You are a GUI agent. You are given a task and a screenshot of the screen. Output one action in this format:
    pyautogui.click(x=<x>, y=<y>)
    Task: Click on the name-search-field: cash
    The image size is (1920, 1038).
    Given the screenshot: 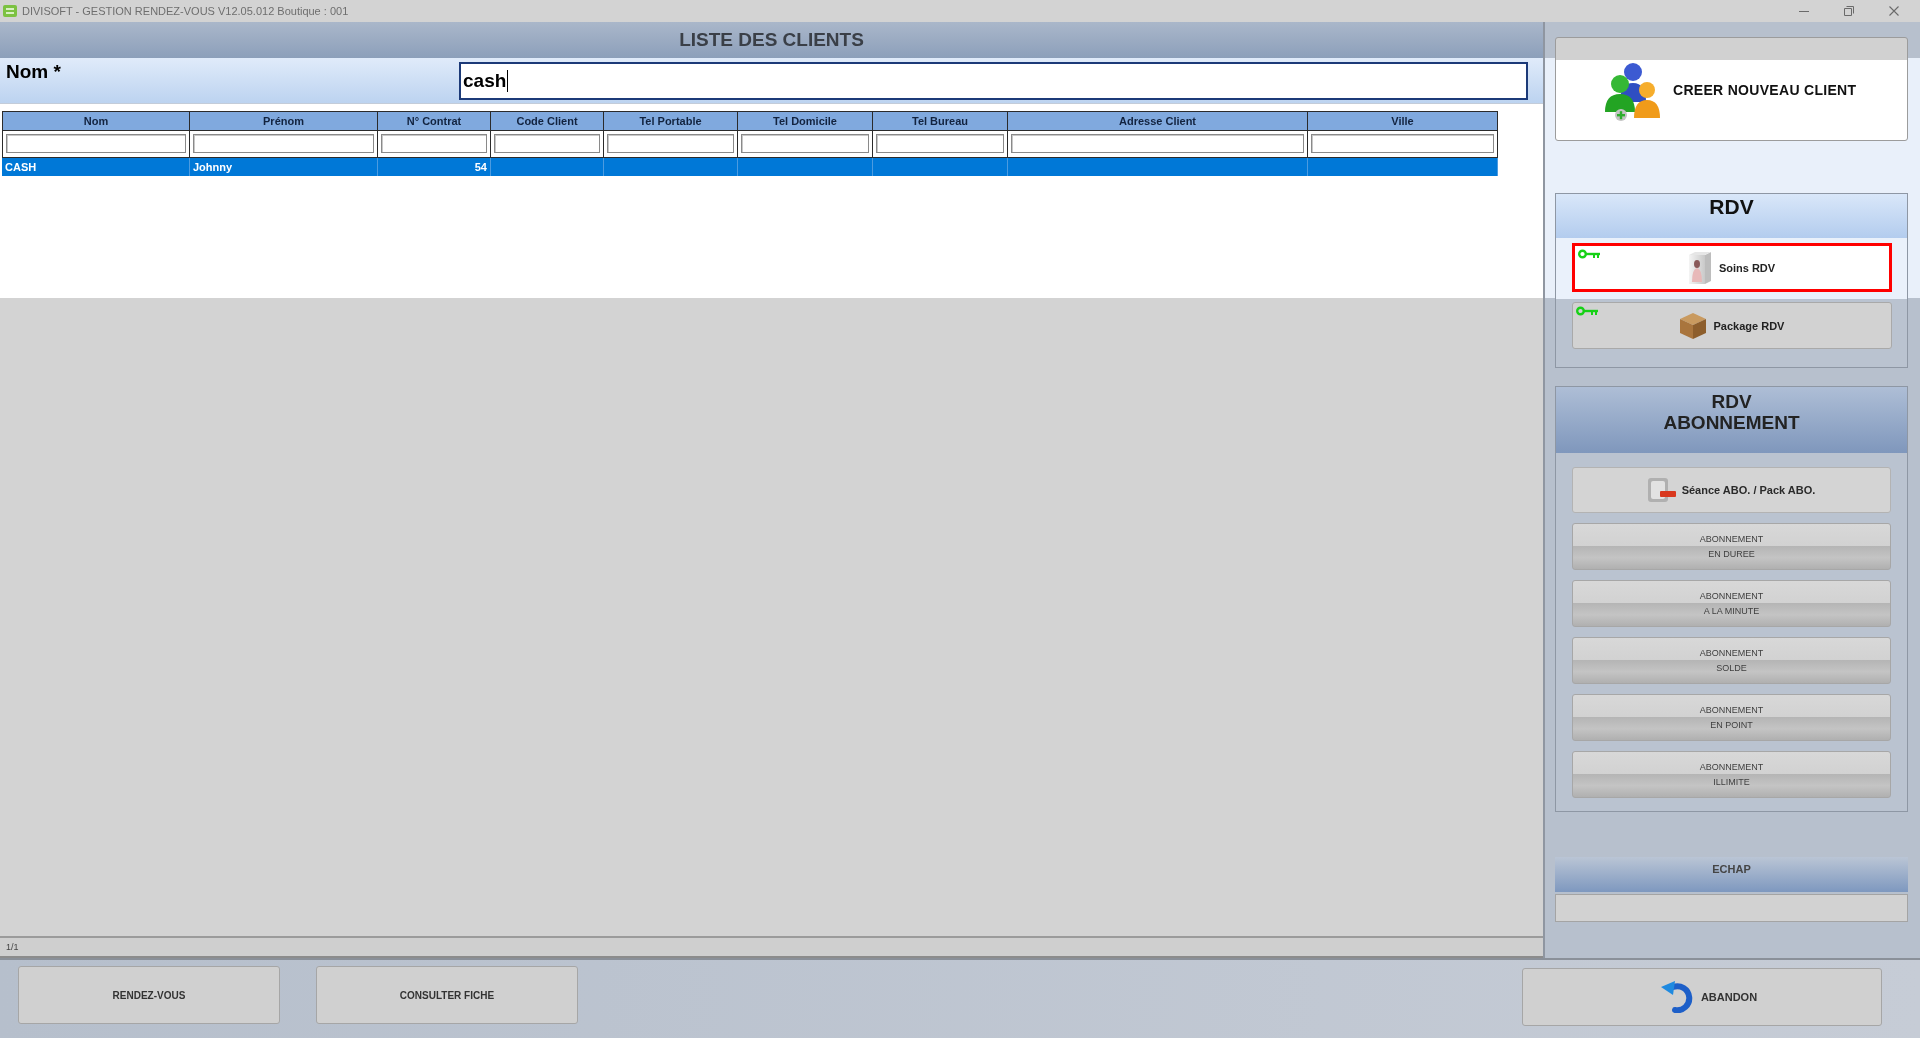 What is the action you would take?
    pyautogui.click(x=993, y=81)
    